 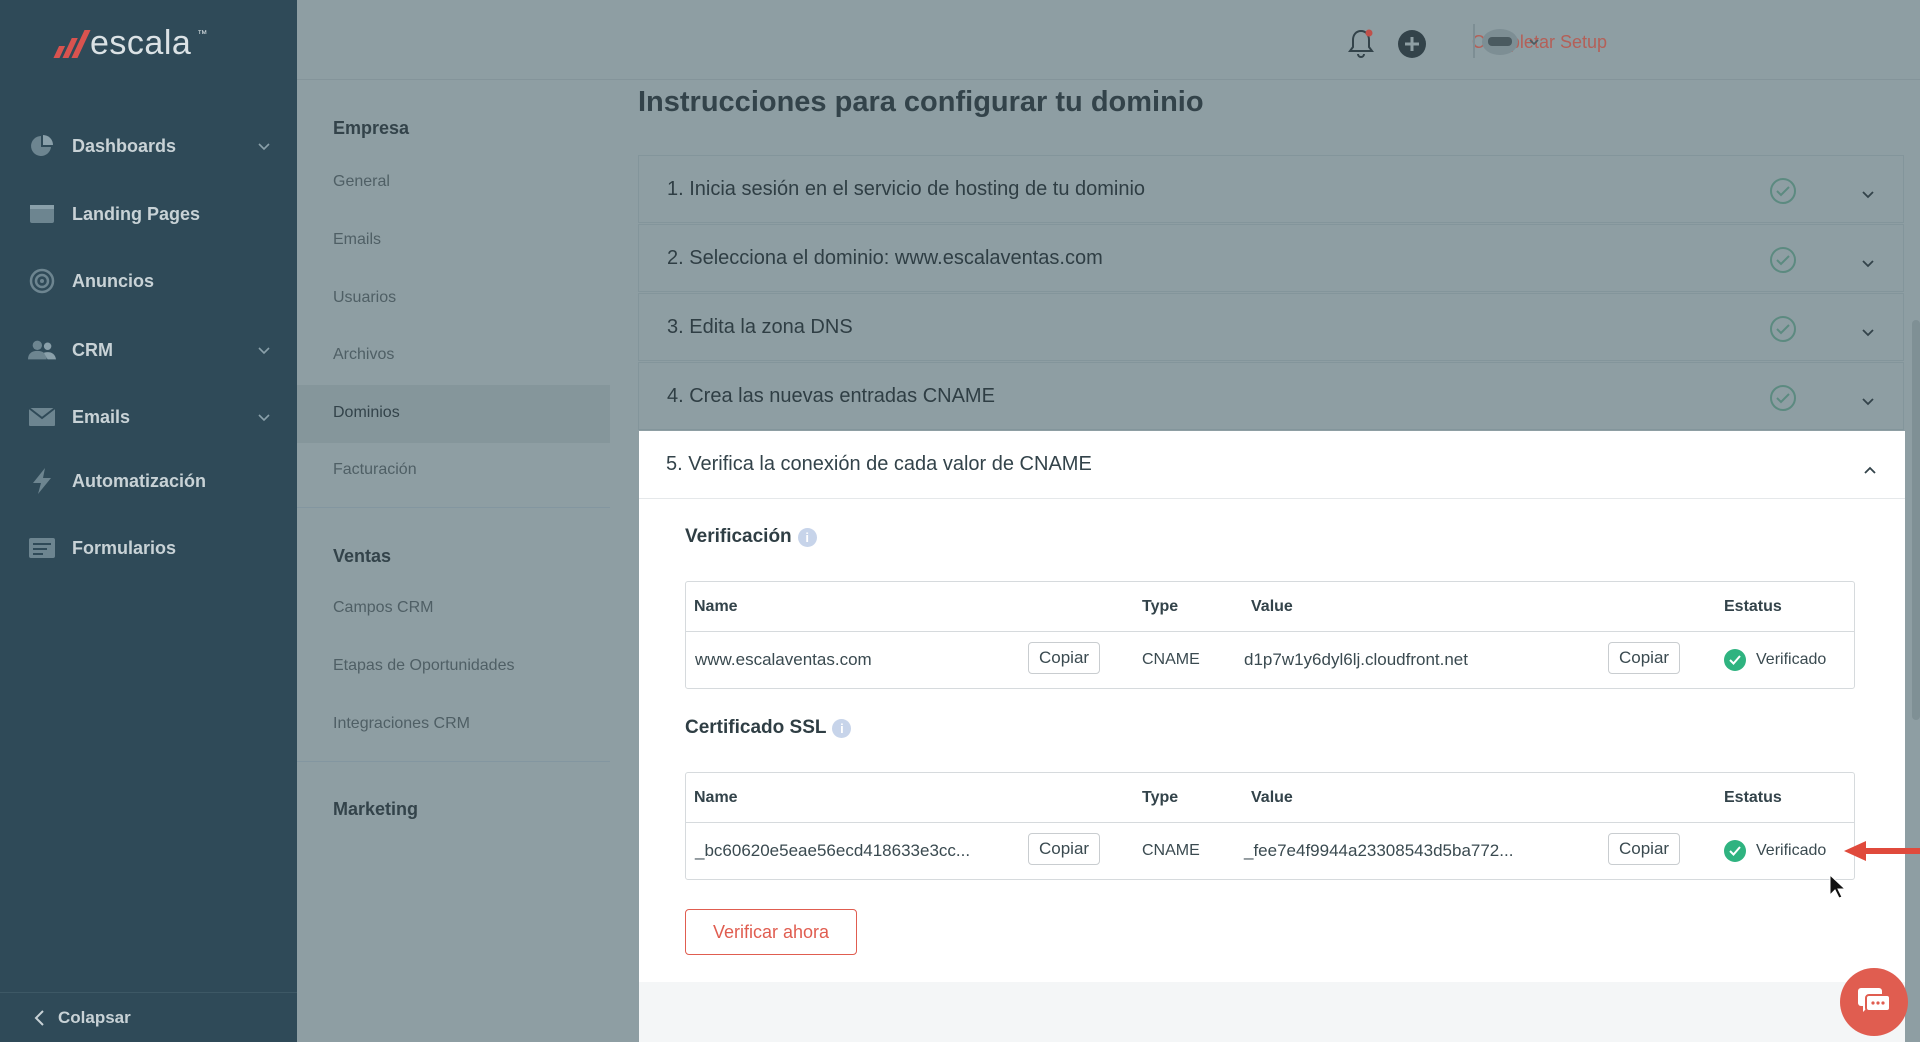 I want to click on escala-logo: escala ™, so click(x=130, y=43).